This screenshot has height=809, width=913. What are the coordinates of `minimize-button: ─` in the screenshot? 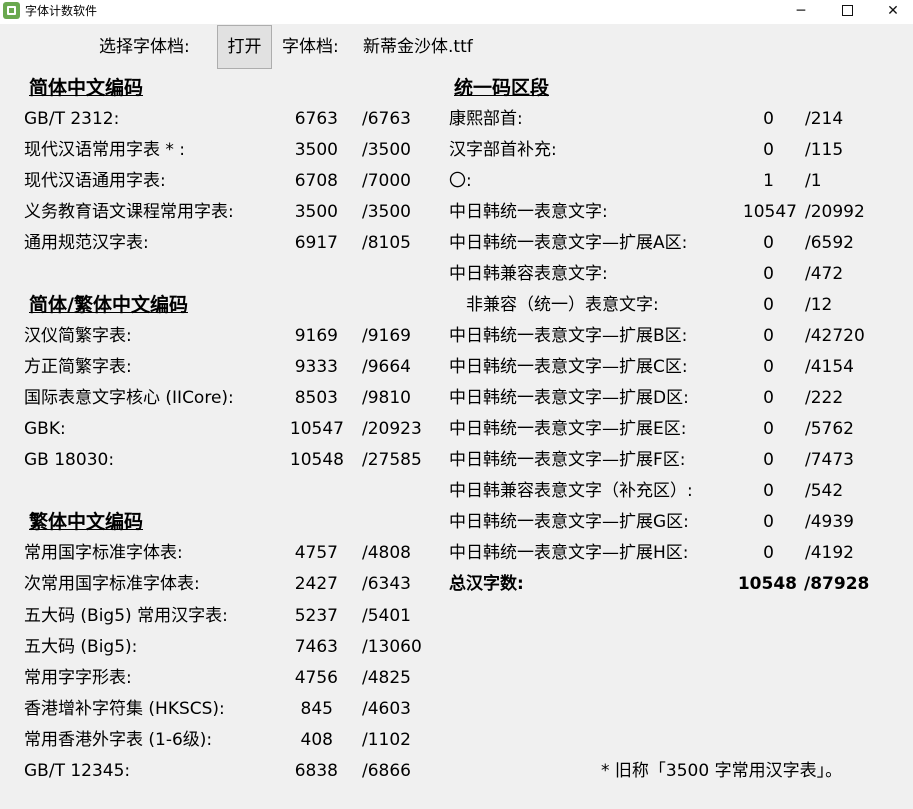 It's located at (801, 12).